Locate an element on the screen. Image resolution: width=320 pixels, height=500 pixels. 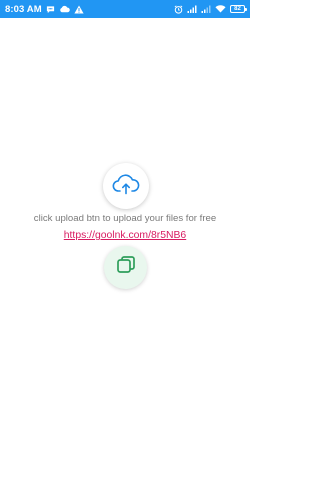
status-bar-right: 82 is located at coordinates (210, 9).